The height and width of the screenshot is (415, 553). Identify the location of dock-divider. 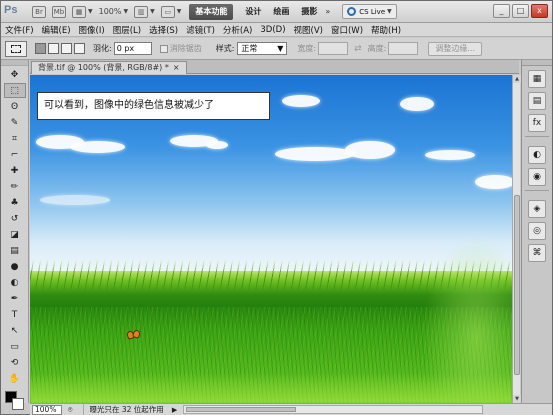
(537, 139).